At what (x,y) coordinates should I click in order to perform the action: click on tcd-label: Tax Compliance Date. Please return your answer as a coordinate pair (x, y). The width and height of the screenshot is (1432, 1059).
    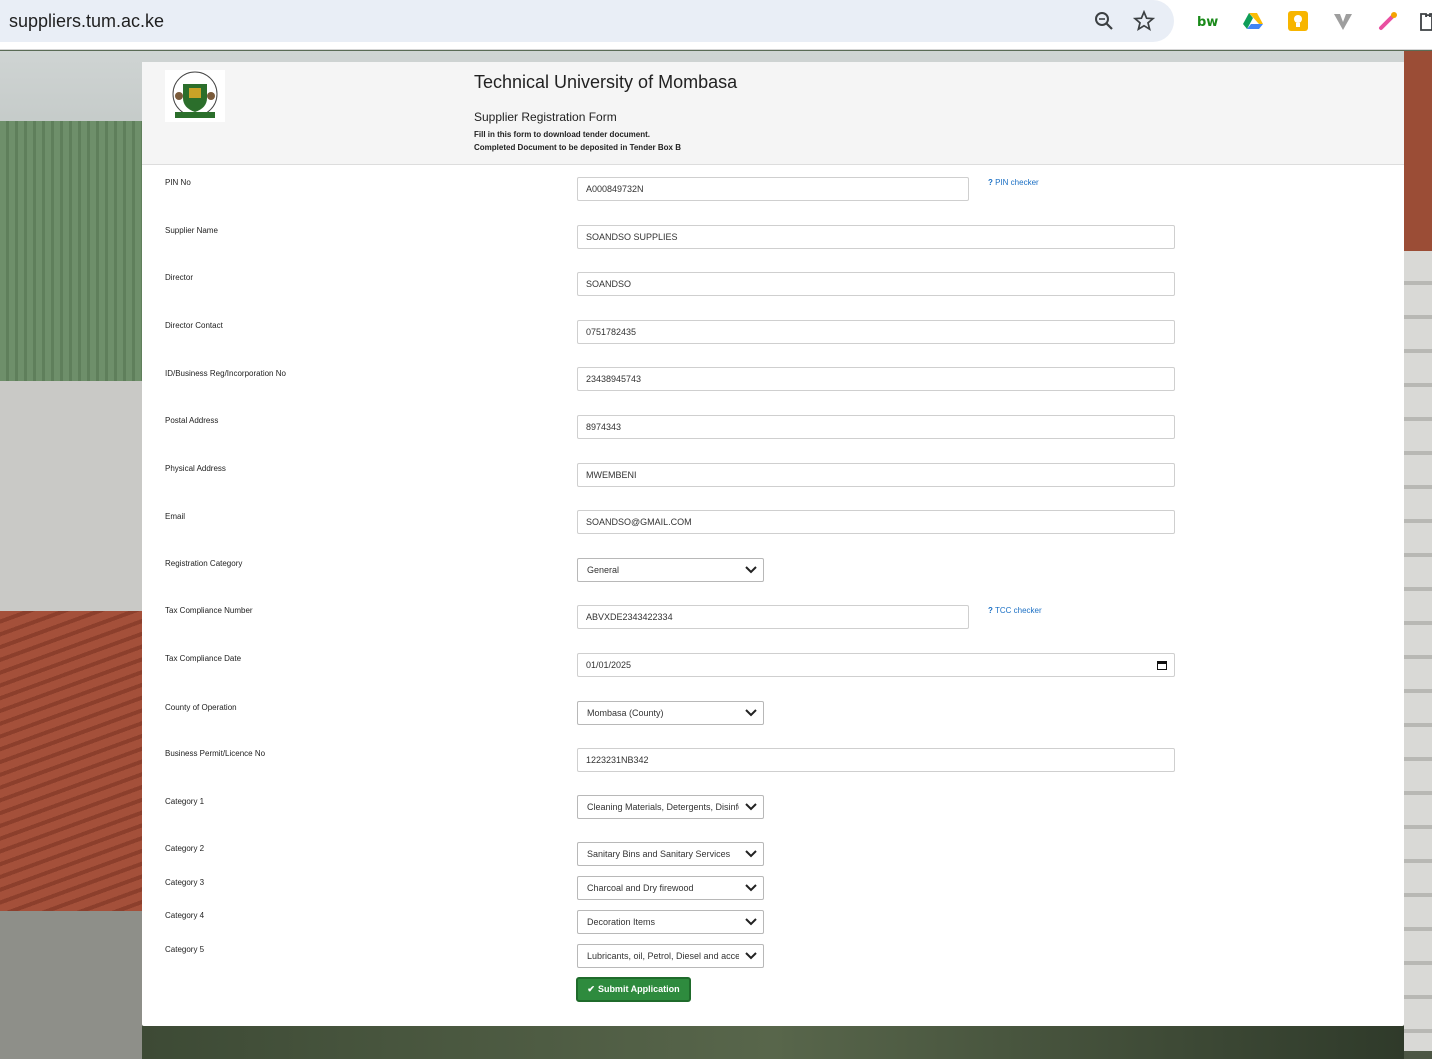
    Looking at the image, I should click on (203, 658).